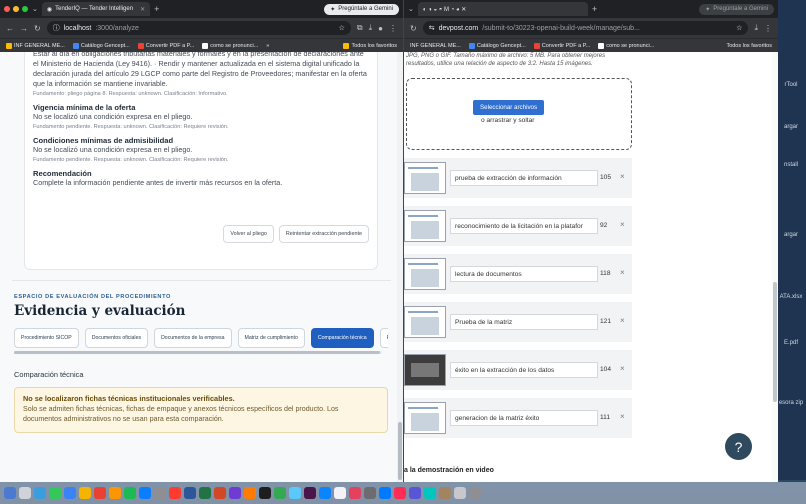 Image resolution: width=806 pixels, height=504 pixels. What do you see at coordinates (25, 493) in the screenshot?
I see `launchpad-icon` at bounding box center [25, 493].